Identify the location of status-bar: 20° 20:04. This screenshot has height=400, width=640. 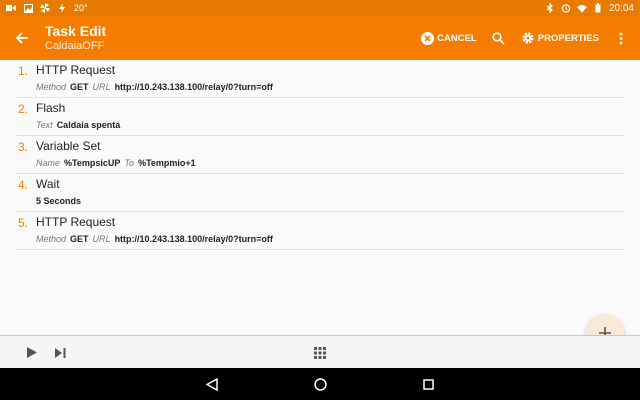
(320, 8).